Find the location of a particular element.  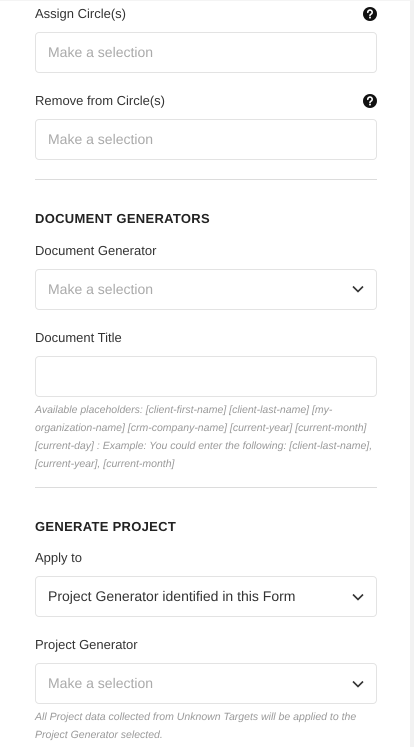

help-text: All Project data collected from Unknown Targets will be applied to the Project Generator selected. is located at coordinates (196, 726).